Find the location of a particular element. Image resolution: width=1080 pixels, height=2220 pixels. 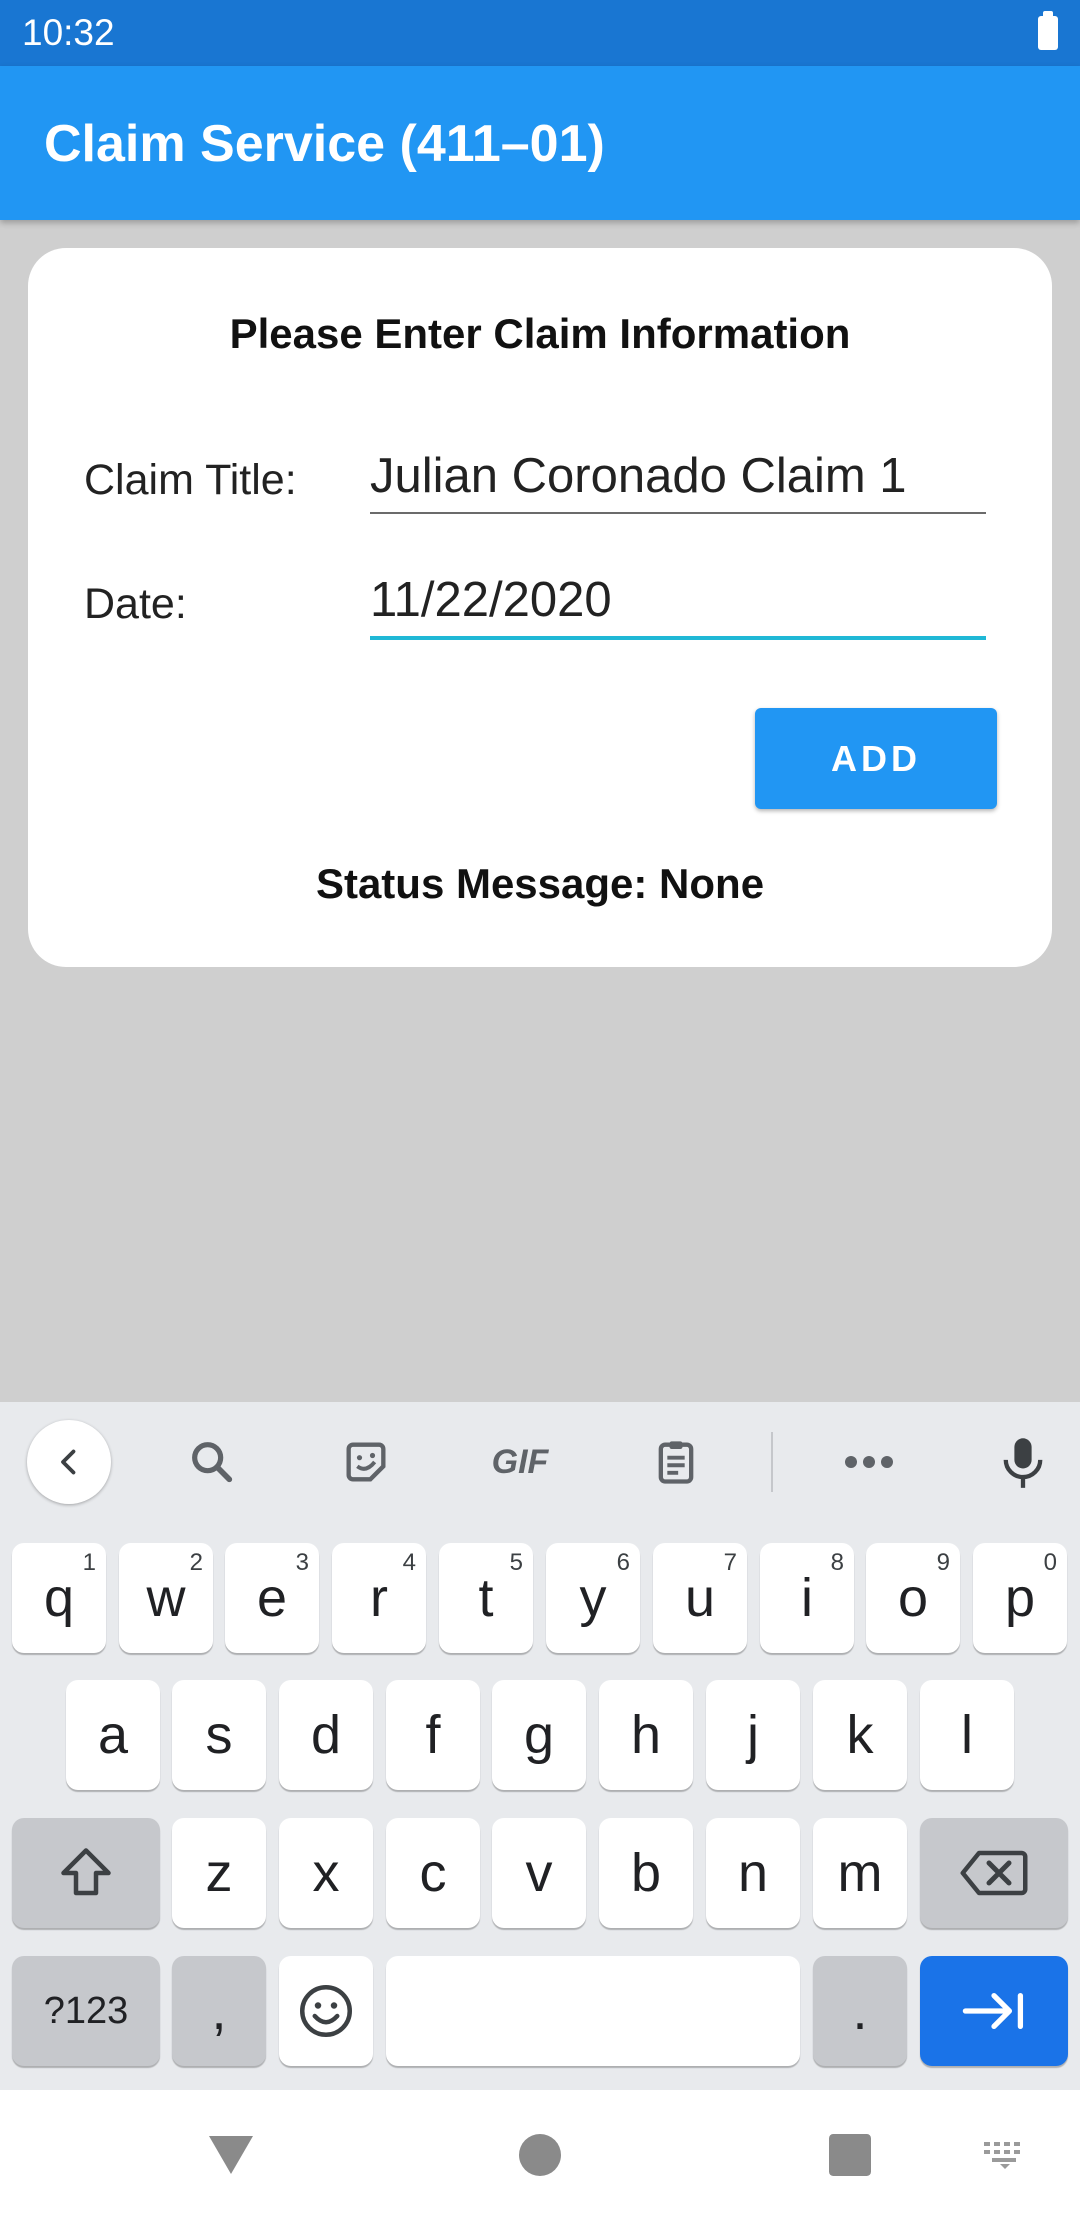

sticker-icon is located at coordinates (366, 1462).